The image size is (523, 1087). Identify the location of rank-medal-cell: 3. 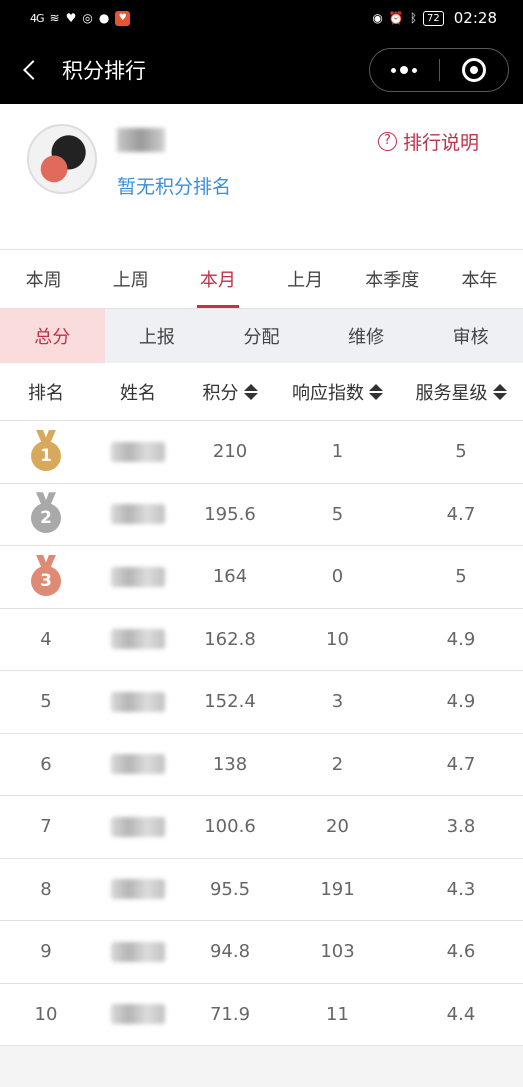
(46, 577).